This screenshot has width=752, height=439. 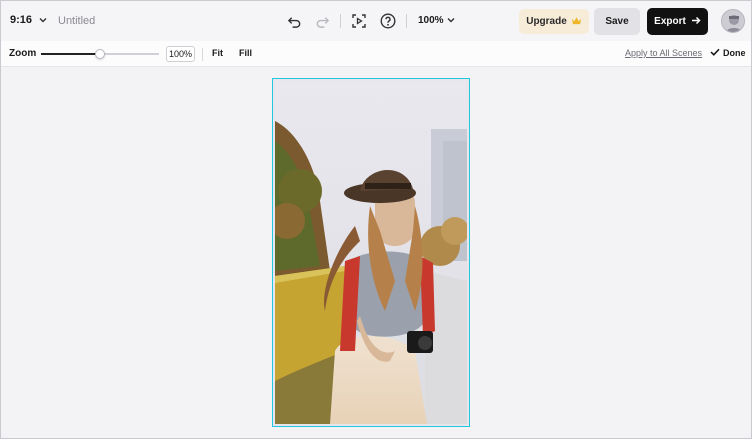 What do you see at coordinates (617, 21) in the screenshot?
I see `save-button: Save` at bounding box center [617, 21].